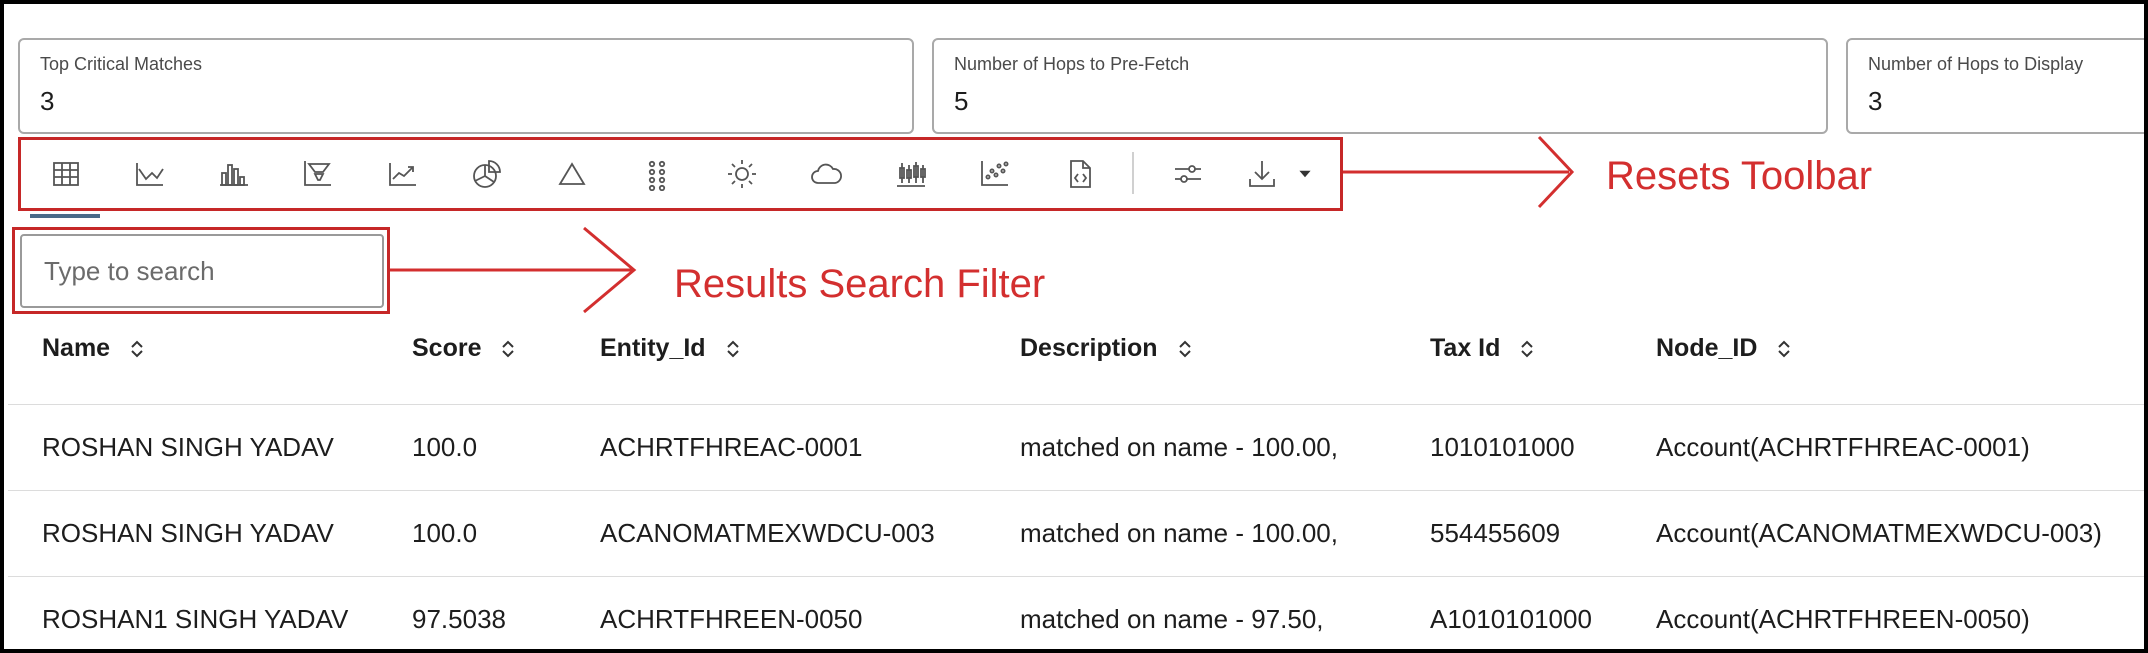  Describe the element at coordinates (1262, 174) in the screenshot. I see `download-icon` at that location.